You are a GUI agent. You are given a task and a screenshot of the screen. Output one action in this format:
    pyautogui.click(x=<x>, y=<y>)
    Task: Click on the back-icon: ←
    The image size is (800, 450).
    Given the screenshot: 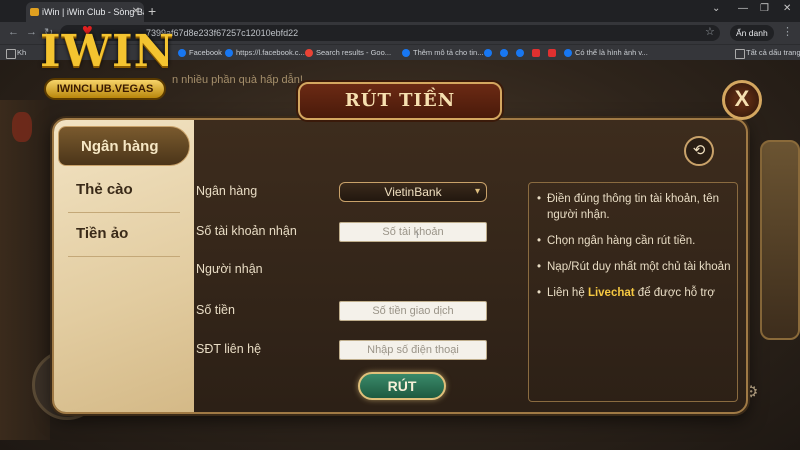 What is the action you would take?
    pyautogui.click(x=13, y=32)
    